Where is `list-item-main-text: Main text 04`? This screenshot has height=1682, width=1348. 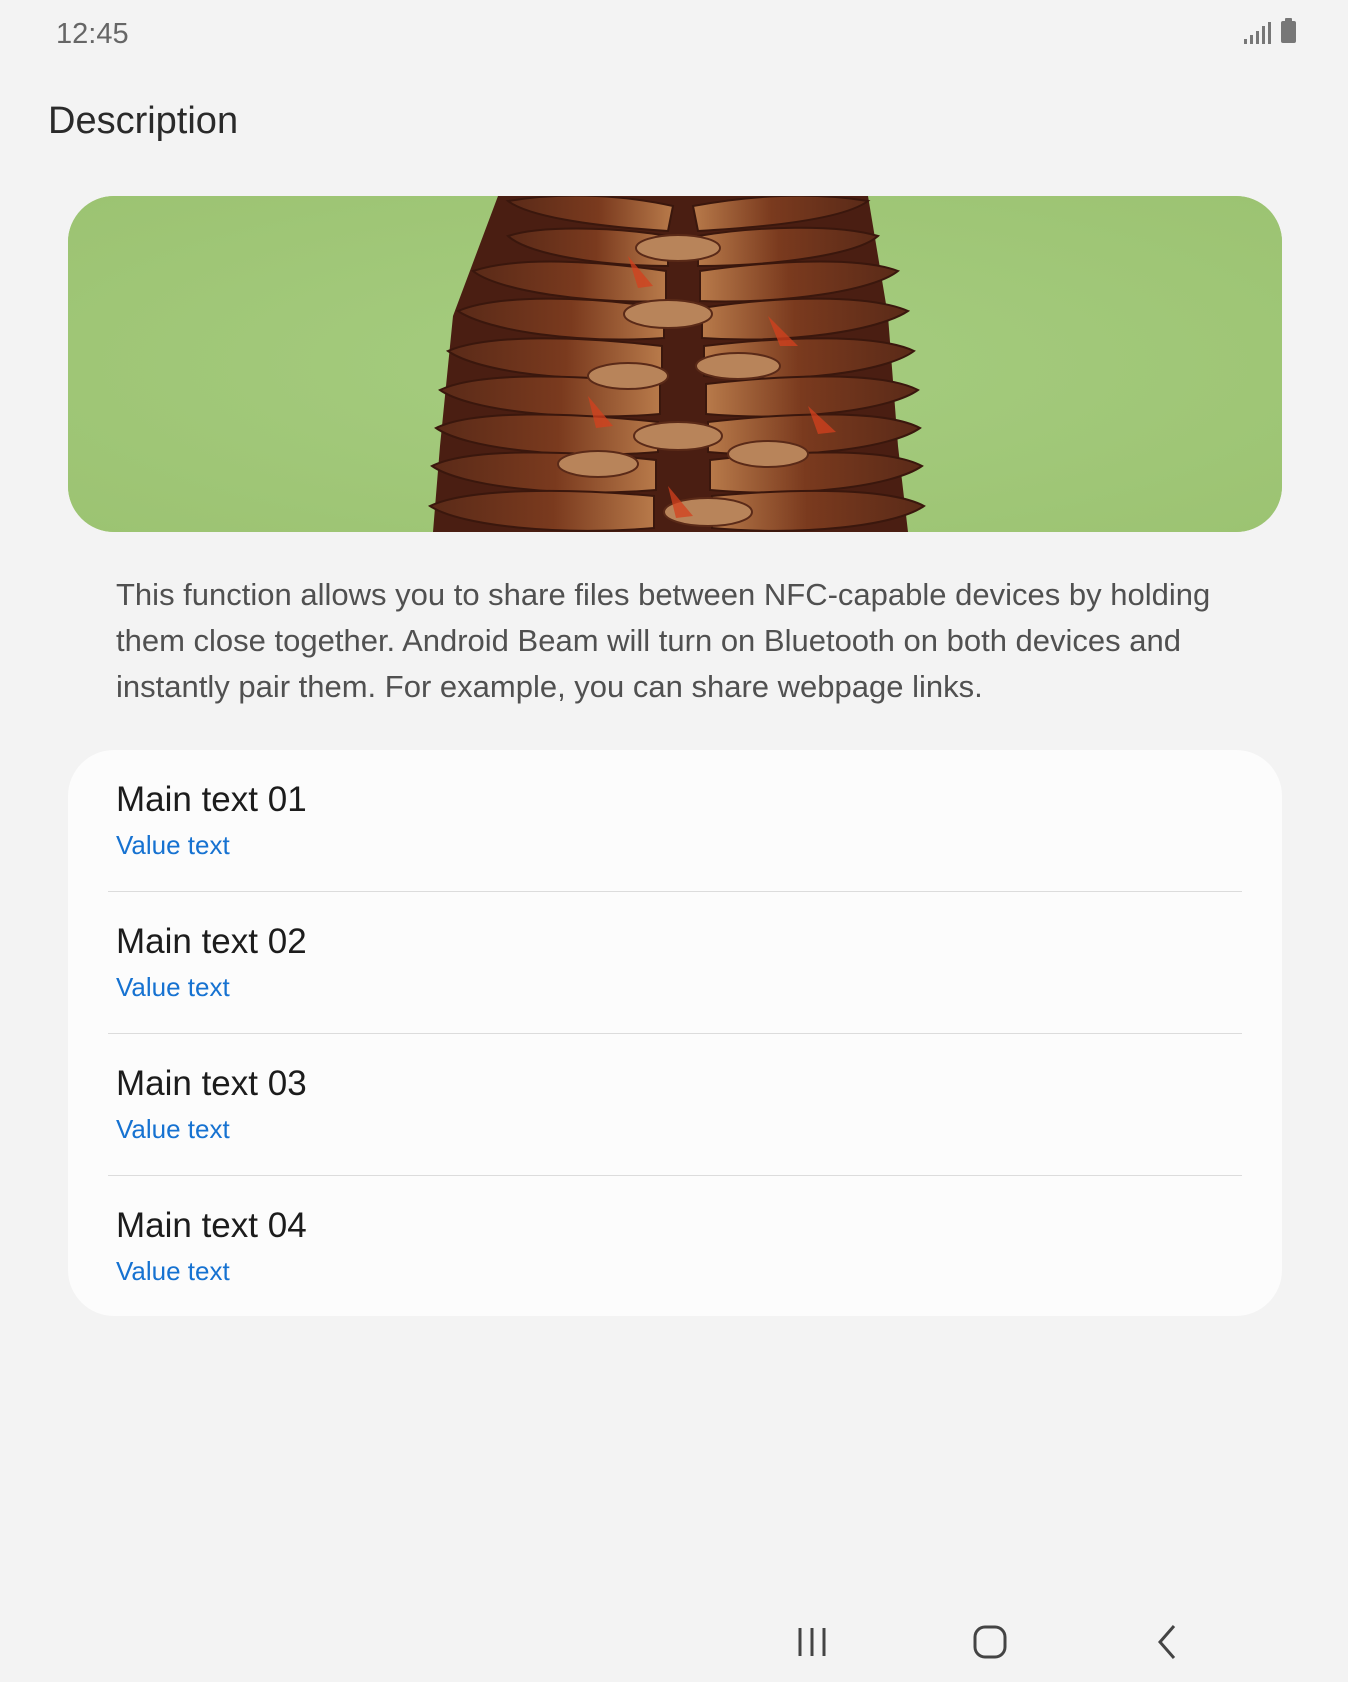
list-item-main-text: Main text 04 is located at coordinates (211, 1225).